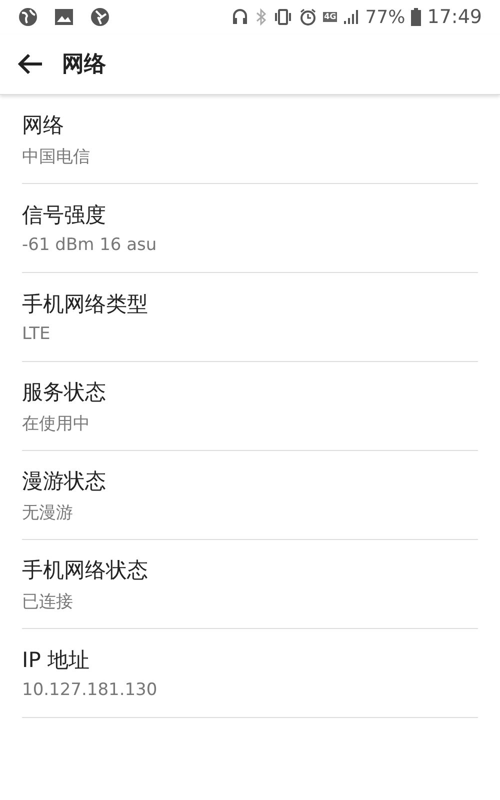 The image size is (500, 800). What do you see at coordinates (90, 245) in the screenshot?
I see `setting-value: -61 dBm 16 asu` at bounding box center [90, 245].